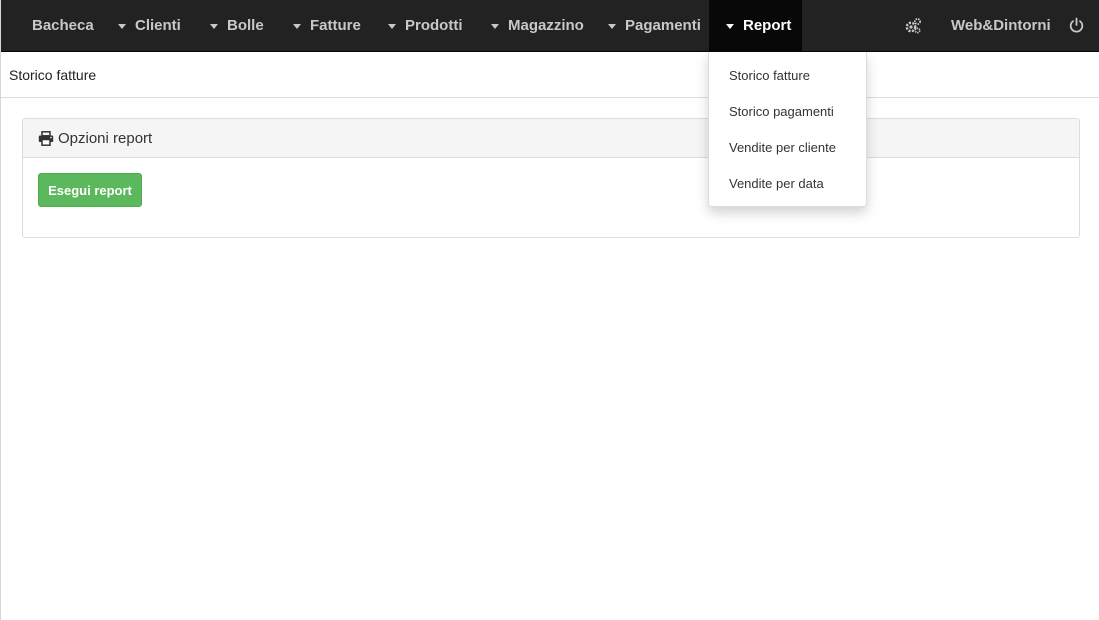  I want to click on nav-item-clienti: Clienti, so click(149, 25).